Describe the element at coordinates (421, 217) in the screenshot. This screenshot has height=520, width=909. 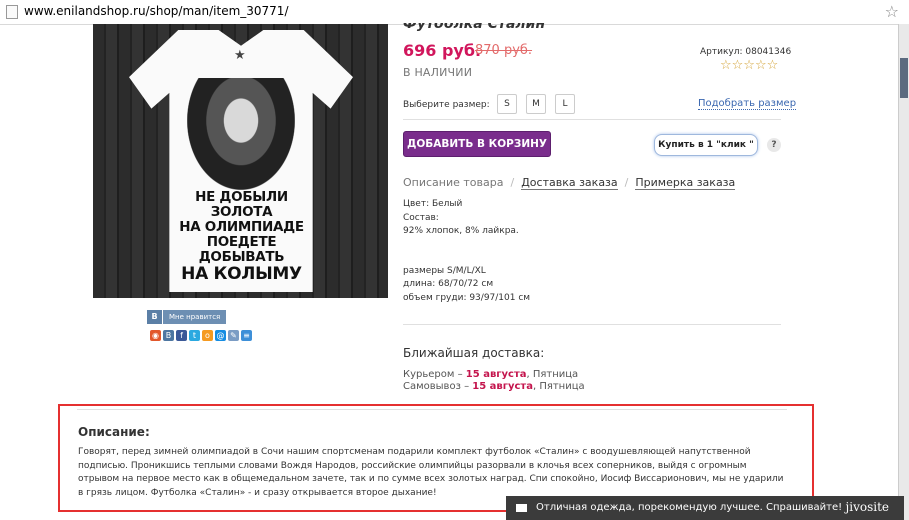
I see `detail-composition-label: Состав:` at that location.